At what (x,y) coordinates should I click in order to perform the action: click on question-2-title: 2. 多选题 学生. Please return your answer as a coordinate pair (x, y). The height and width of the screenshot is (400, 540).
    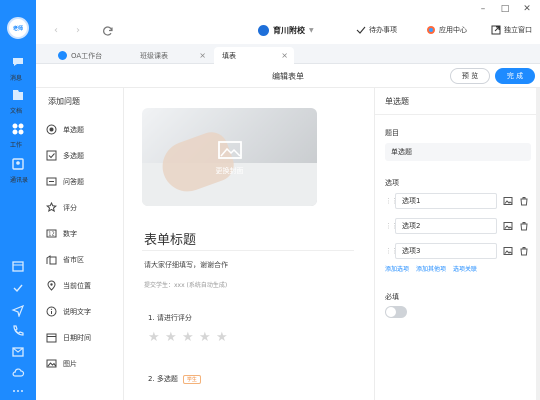
    Looking at the image, I should click on (174, 379).